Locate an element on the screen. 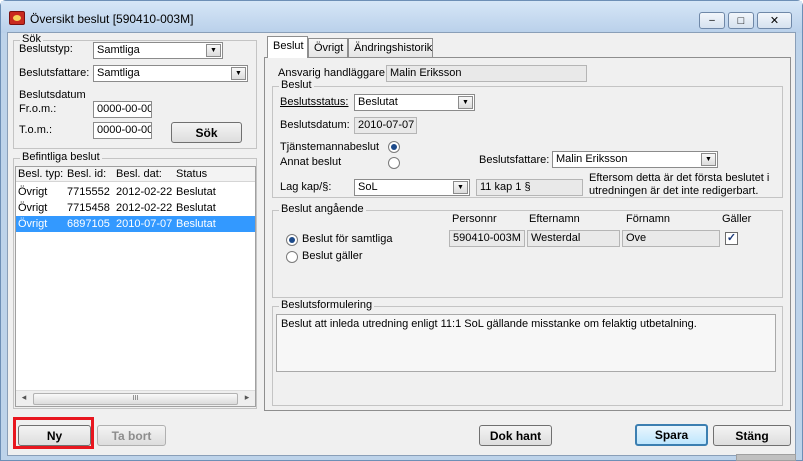 This screenshot has height=461, width=803. ta-bort-button: Ta bort is located at coordinates (131, 435).